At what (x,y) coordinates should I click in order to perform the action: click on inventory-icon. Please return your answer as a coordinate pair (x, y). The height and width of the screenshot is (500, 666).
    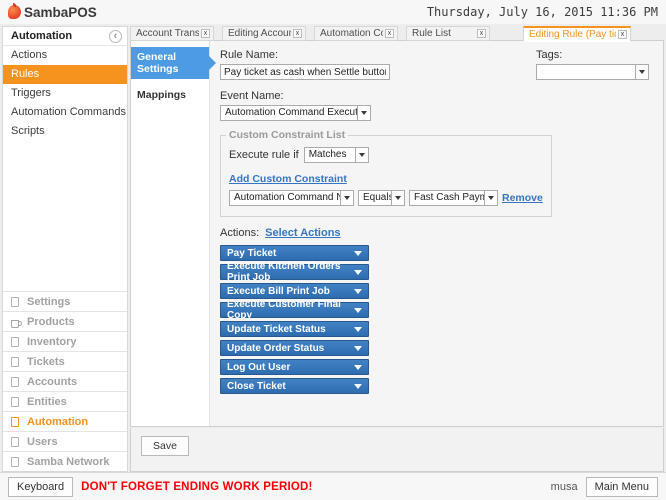
    Looking at the image, I should click on (15, 341).